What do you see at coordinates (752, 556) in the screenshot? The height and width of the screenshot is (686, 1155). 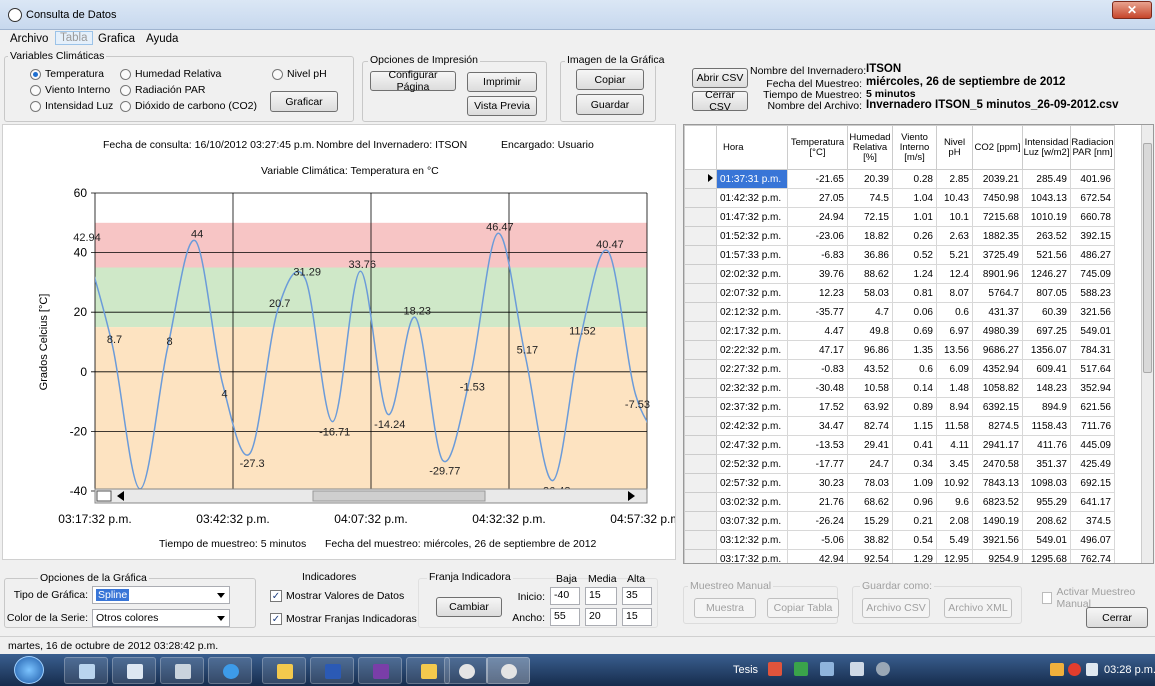 I see `cell-hora: 03:17:32 p.m.` at bounding box center [752, 556].